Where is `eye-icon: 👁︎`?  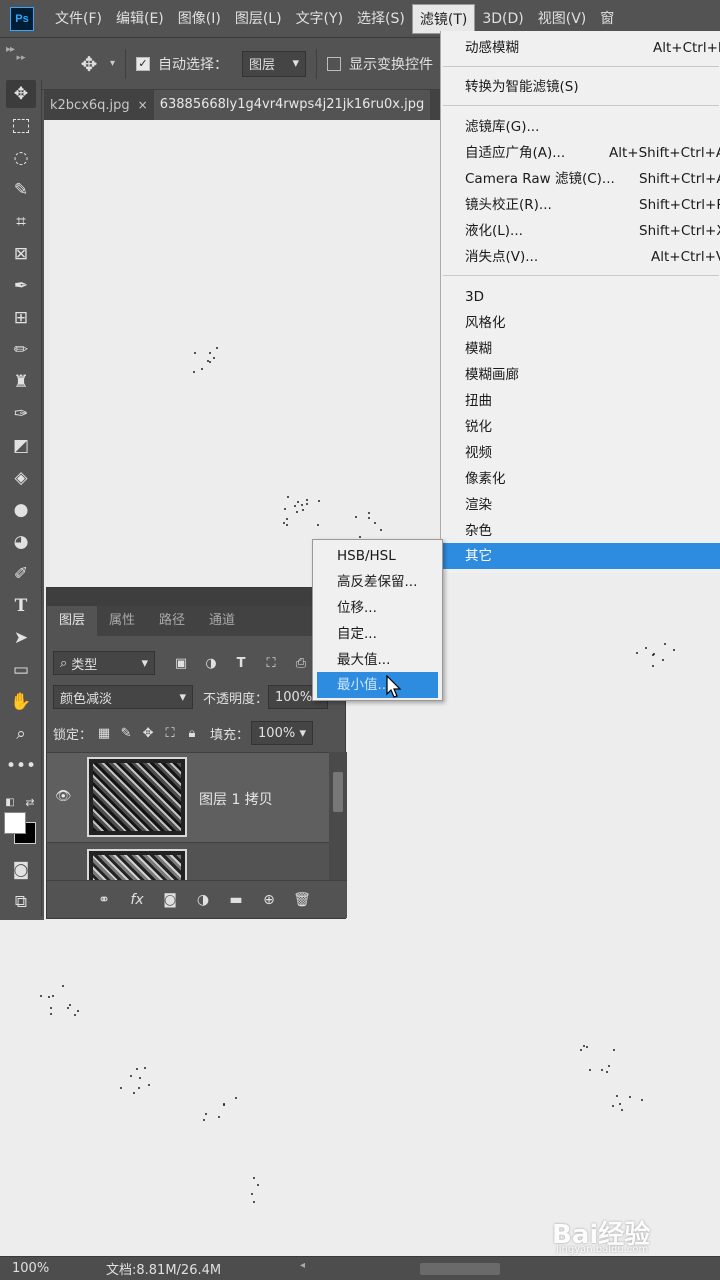
eye-icon: 👁︎ is located at coordinates (63, 796).